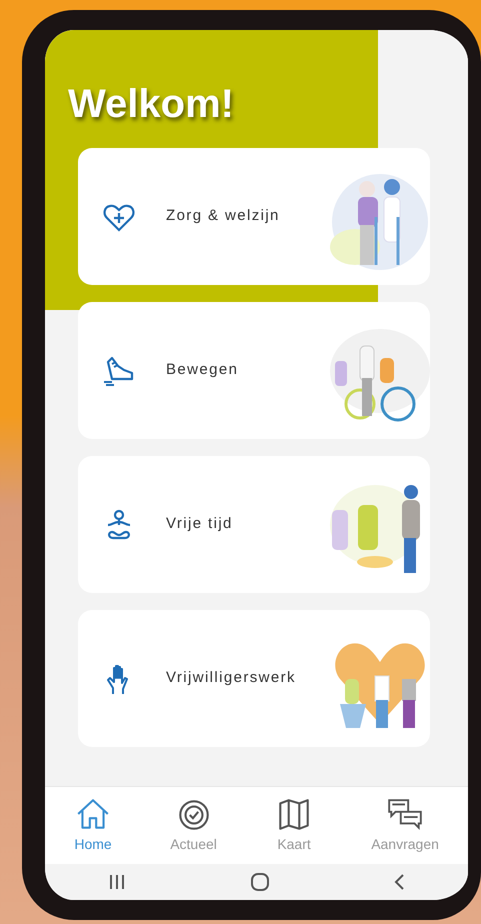  Describe the element at coordinates (203, 370) in the screenshot. I see `card-label: Bewegen` at that location.